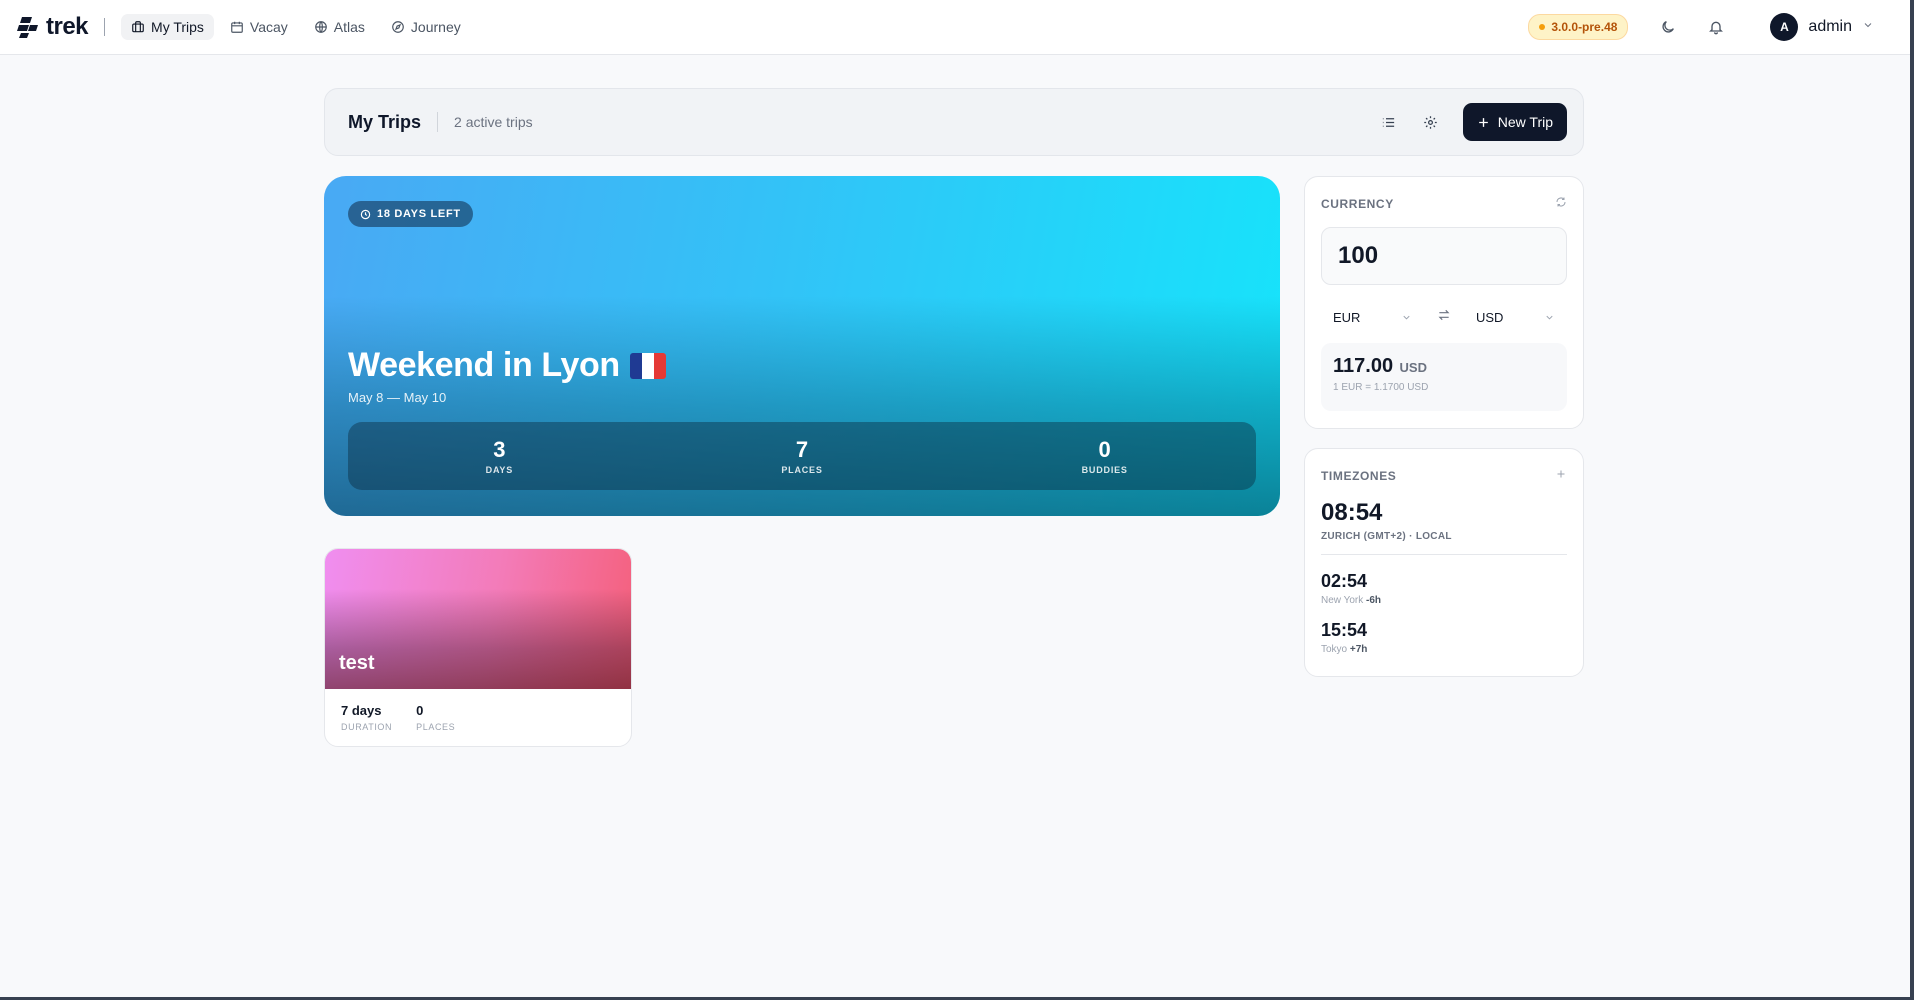  Describe the element at coordinates (1784, 27) in the screenshot. I see `avatar: A` at that location.